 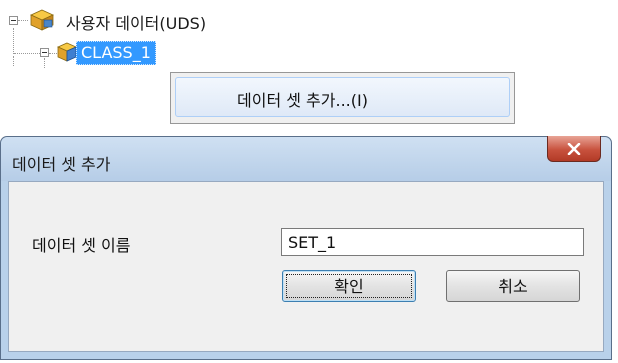 What do you see at coordinates (61, 164) in the screenshot?
I see `dialog-title: 데이터 셋 추가` at bounding box center [61, 164].